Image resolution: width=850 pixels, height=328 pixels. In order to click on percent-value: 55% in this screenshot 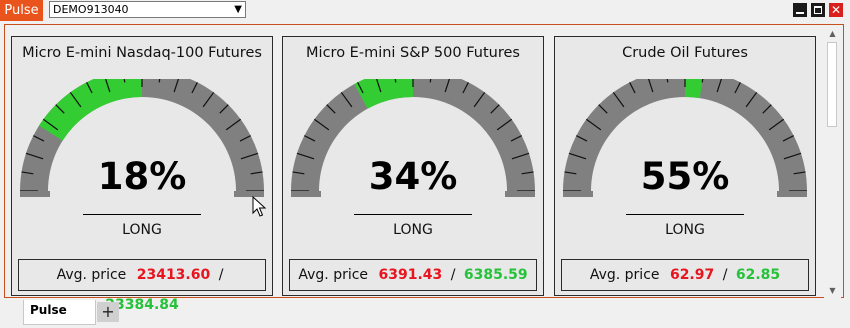, I will do `click(685, 176)`.